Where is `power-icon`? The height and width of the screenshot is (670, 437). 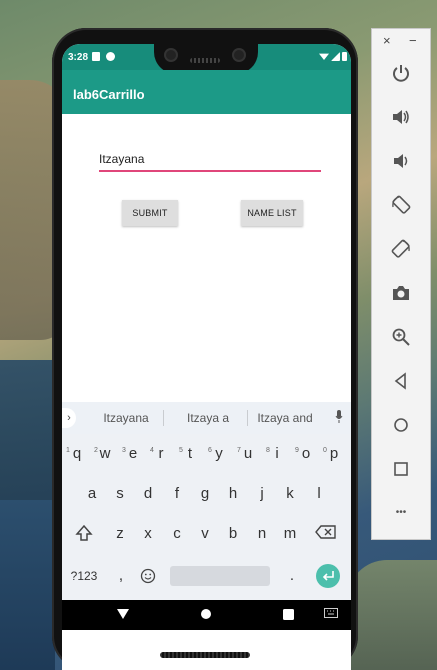 power-icon is located at coordinates (401, 73).